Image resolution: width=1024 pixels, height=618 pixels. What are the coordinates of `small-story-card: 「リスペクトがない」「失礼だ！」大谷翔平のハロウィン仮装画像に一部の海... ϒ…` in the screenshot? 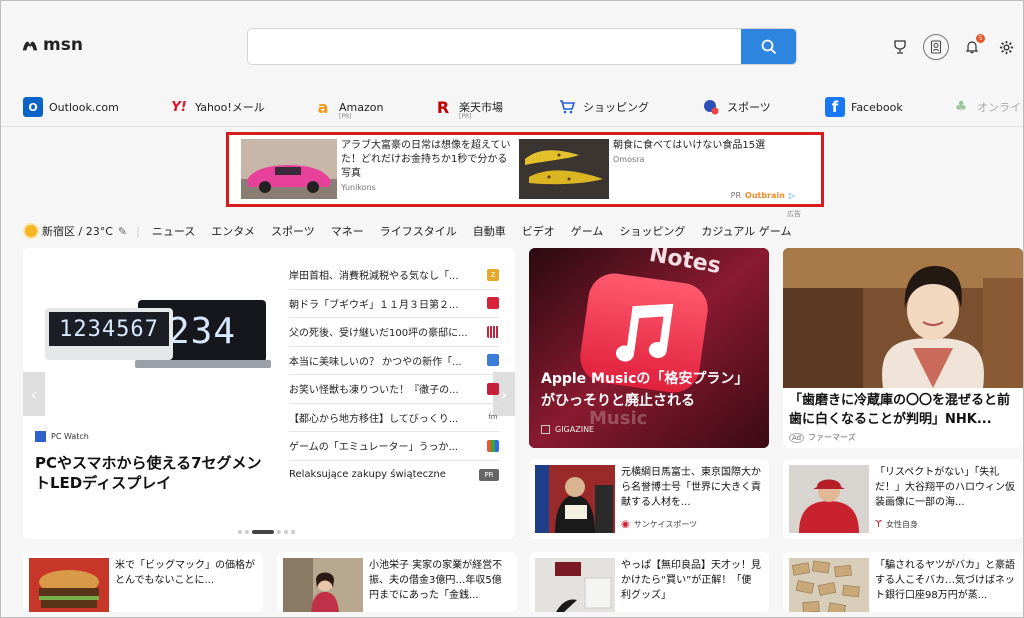 It's located at (903, 499).